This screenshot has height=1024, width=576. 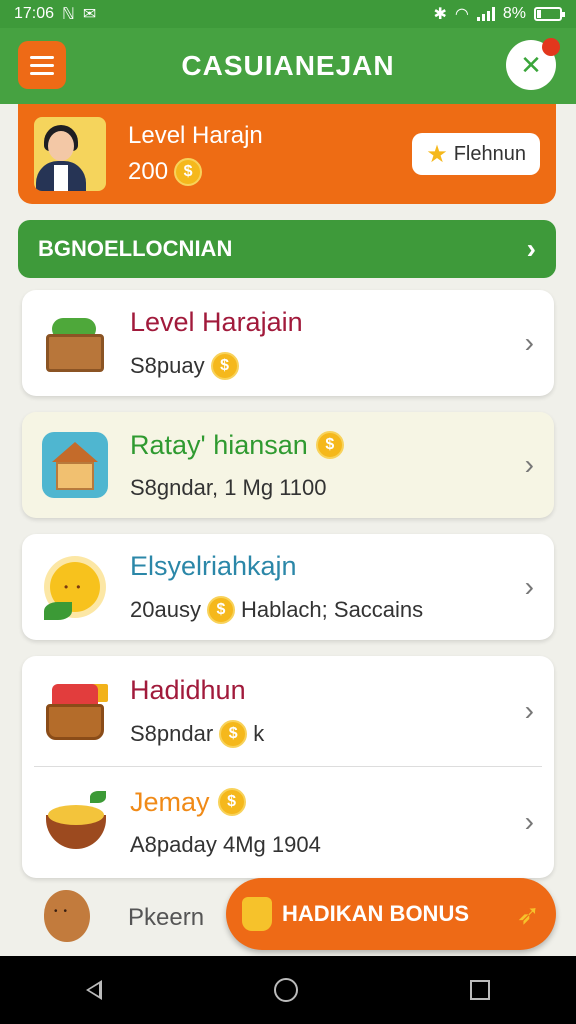 What do you see at coordinates (75, 711) in the screenshot?
I see `gift-basket-icon` at bounding box center [75, 711].